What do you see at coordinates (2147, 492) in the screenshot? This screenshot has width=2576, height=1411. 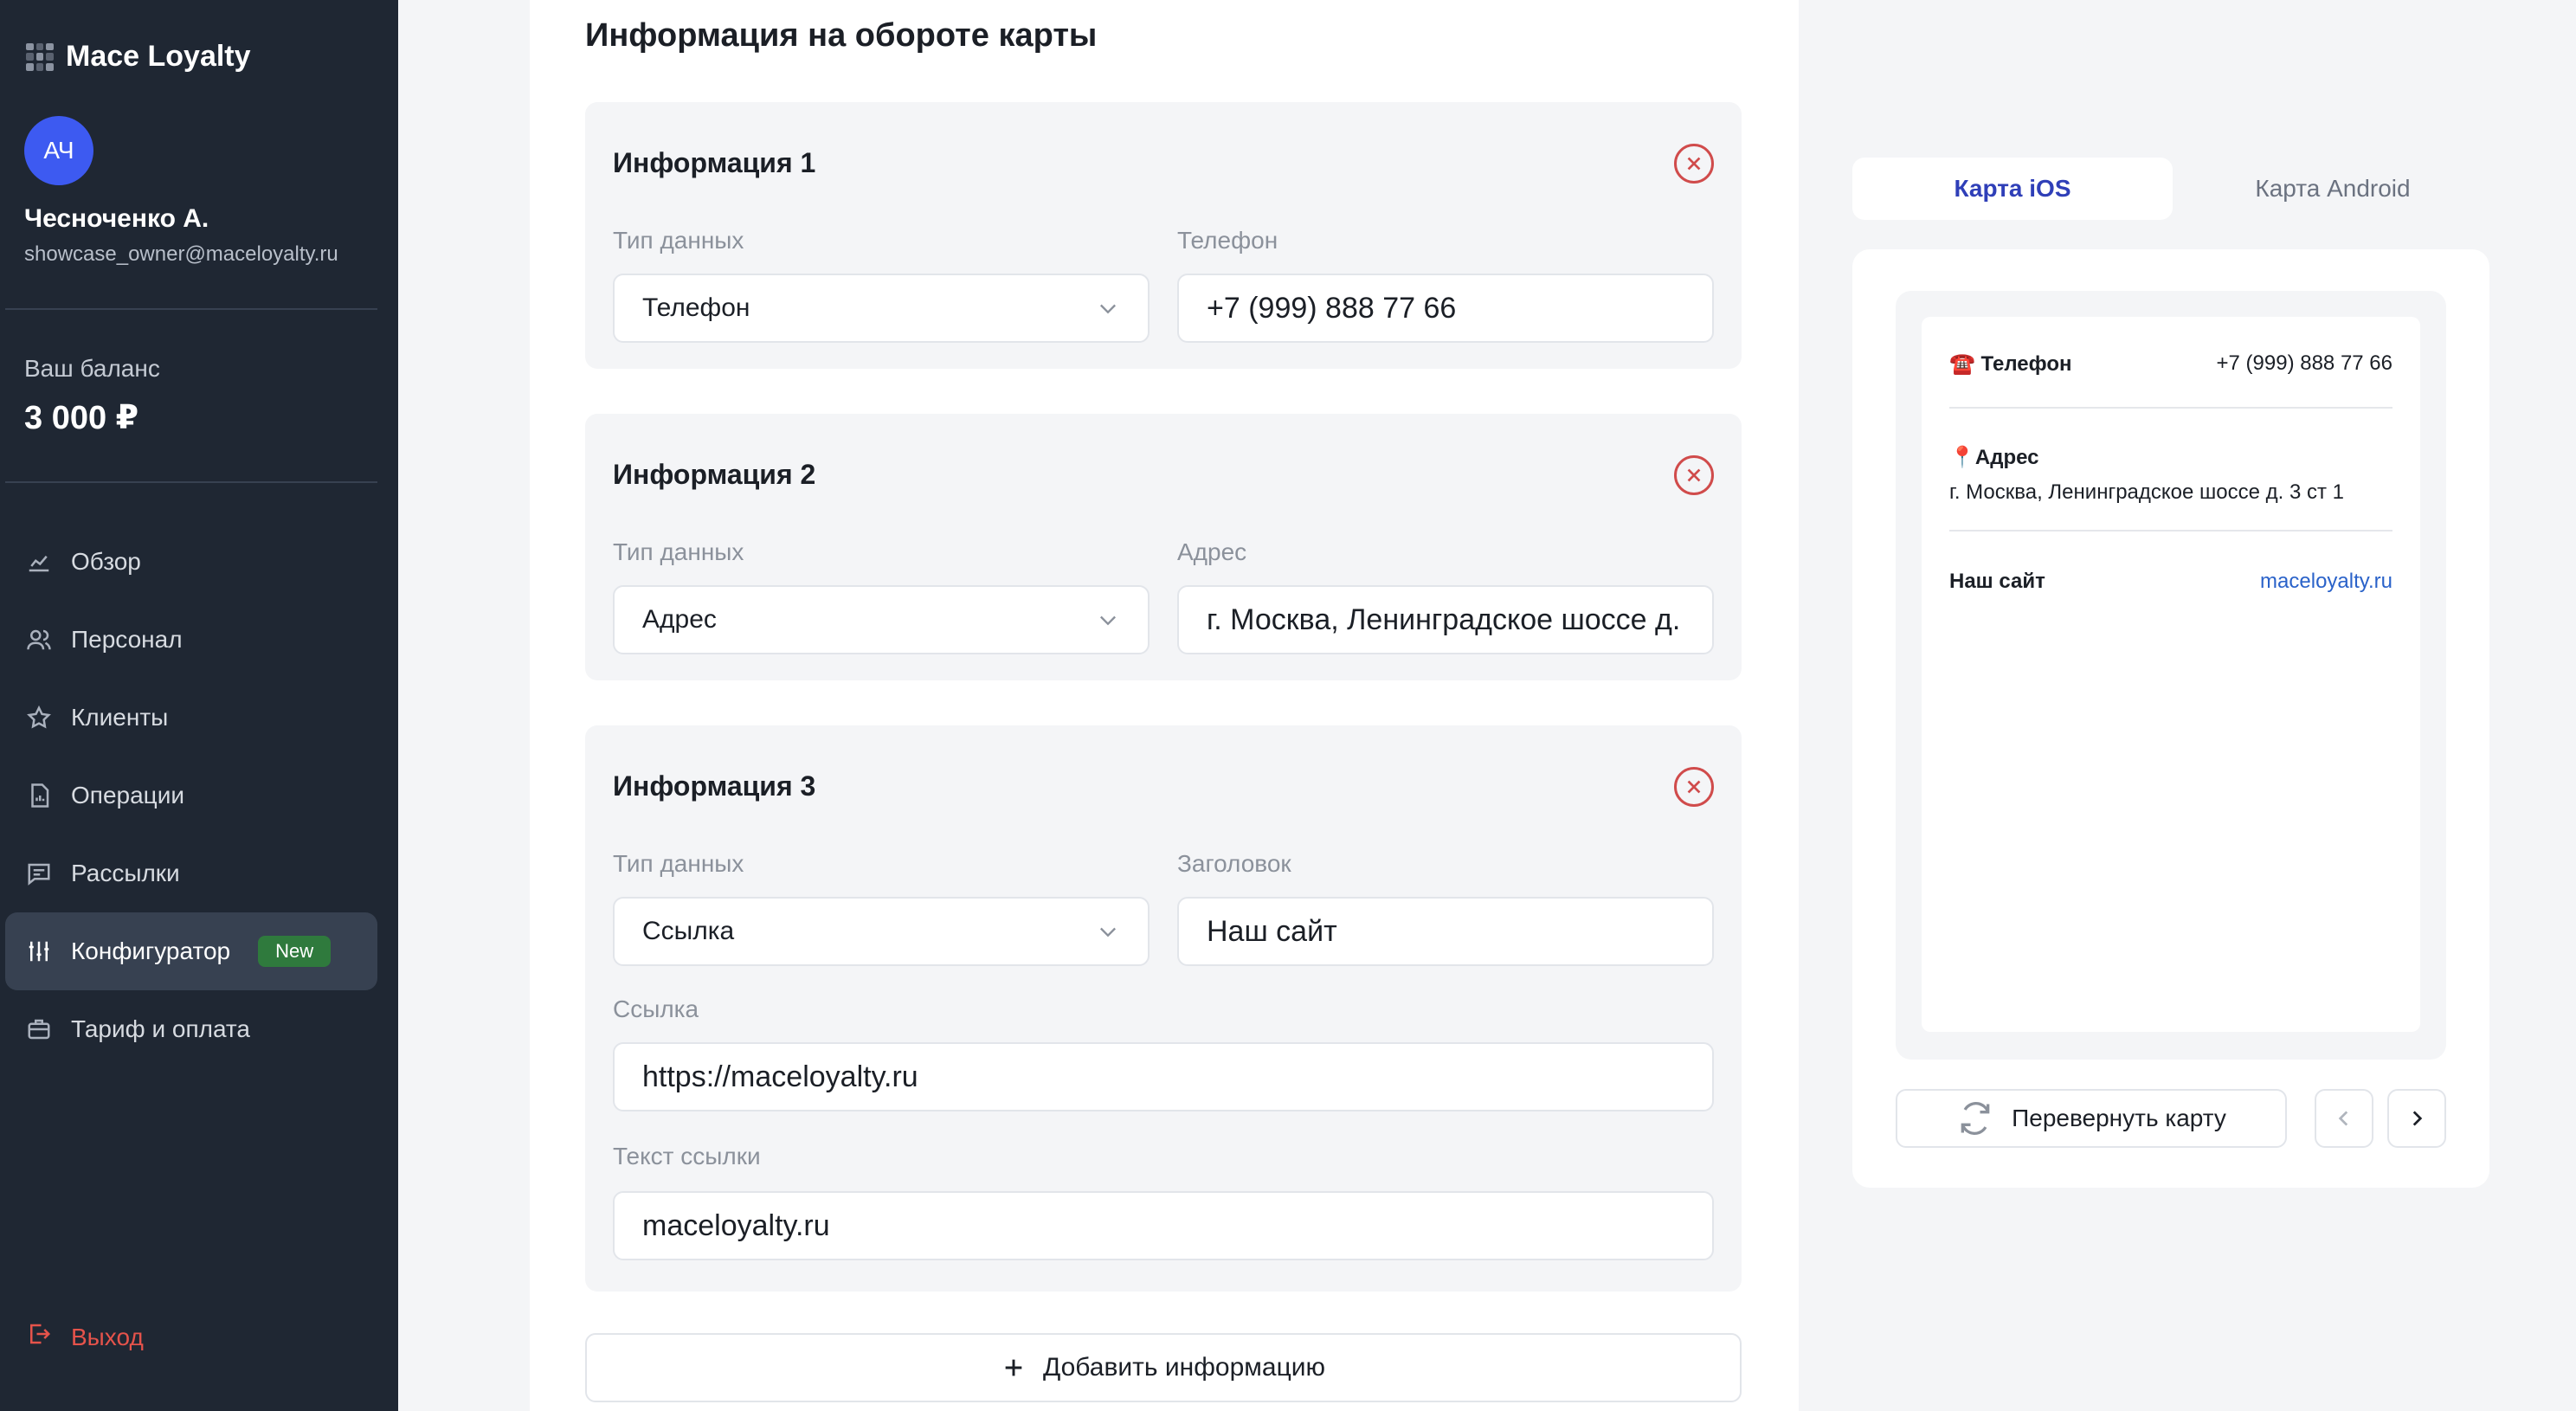 I see `card-address-value: г. Москва, Ленинградское шоссе д. 3 ст 1` at bounding box center [2147, 492].